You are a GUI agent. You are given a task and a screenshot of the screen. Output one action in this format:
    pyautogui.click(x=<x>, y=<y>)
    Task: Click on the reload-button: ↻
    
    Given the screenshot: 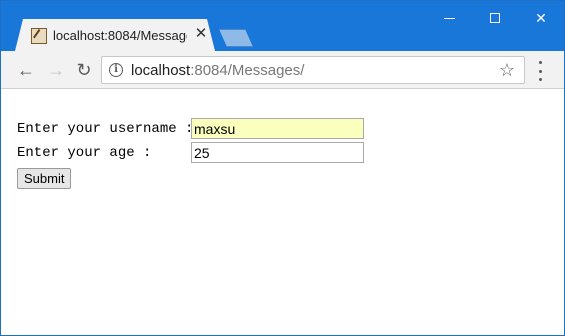 What is the action you would take?
    pyautogui.click(x=84, y=70)
    